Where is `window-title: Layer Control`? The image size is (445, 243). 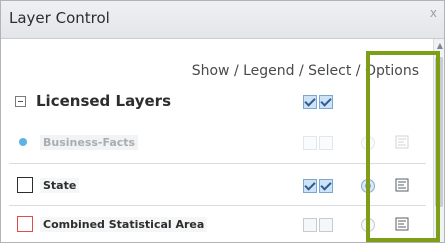
window-title: Layer Control is located at coordinates (59, 18).